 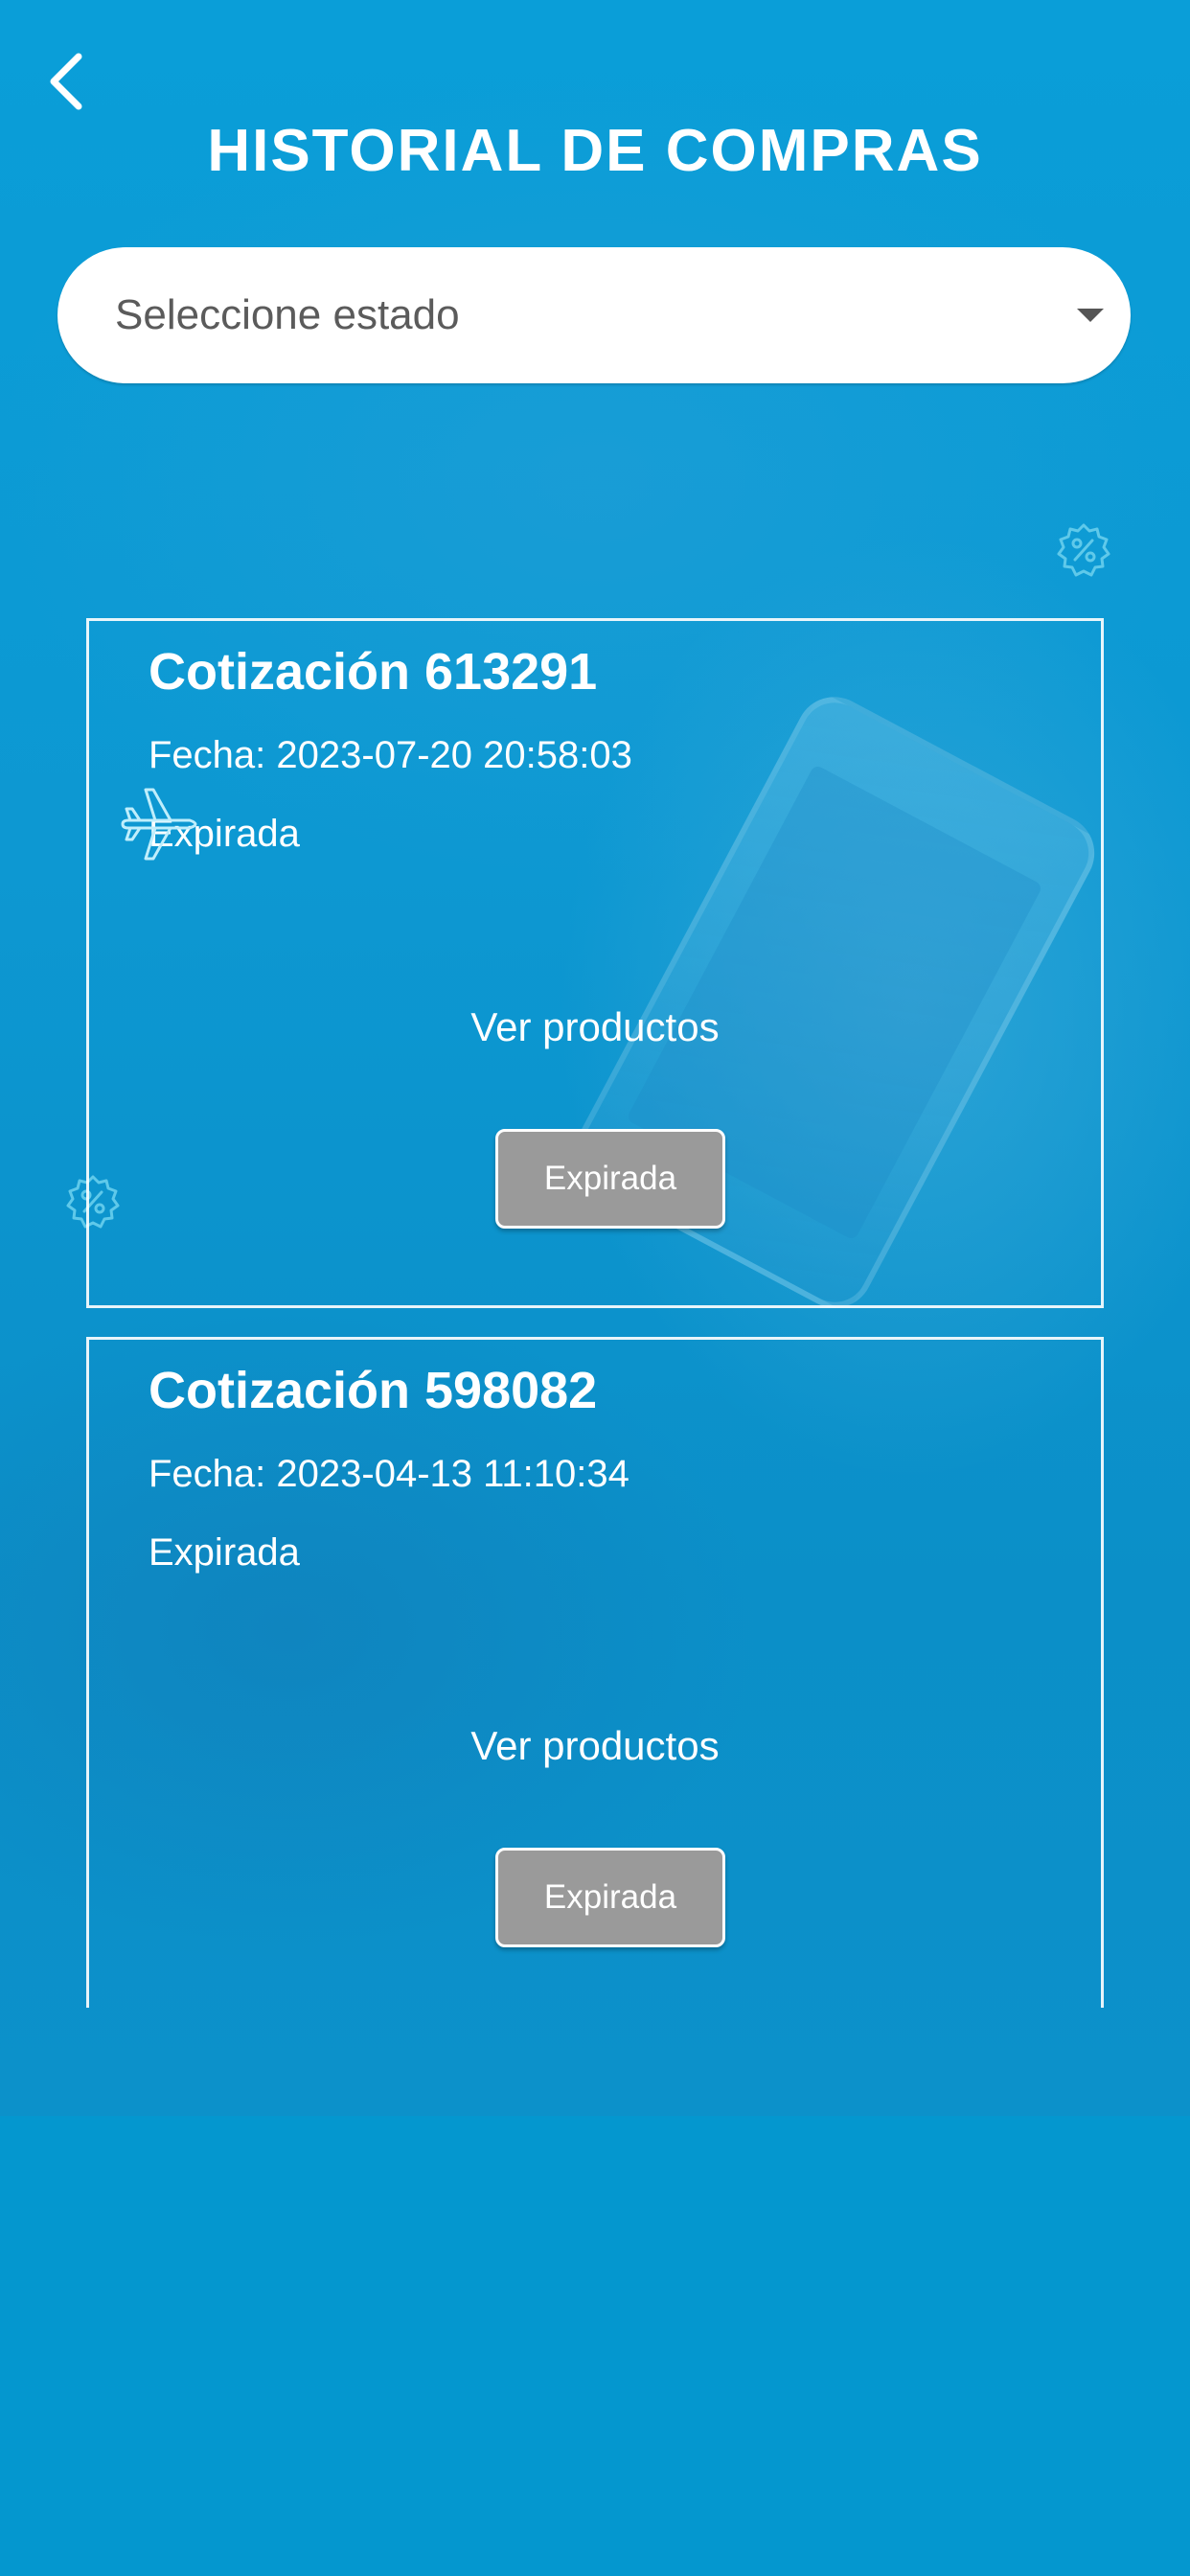 I want to click on chevron-left-icon, so click(x=66, y=81).